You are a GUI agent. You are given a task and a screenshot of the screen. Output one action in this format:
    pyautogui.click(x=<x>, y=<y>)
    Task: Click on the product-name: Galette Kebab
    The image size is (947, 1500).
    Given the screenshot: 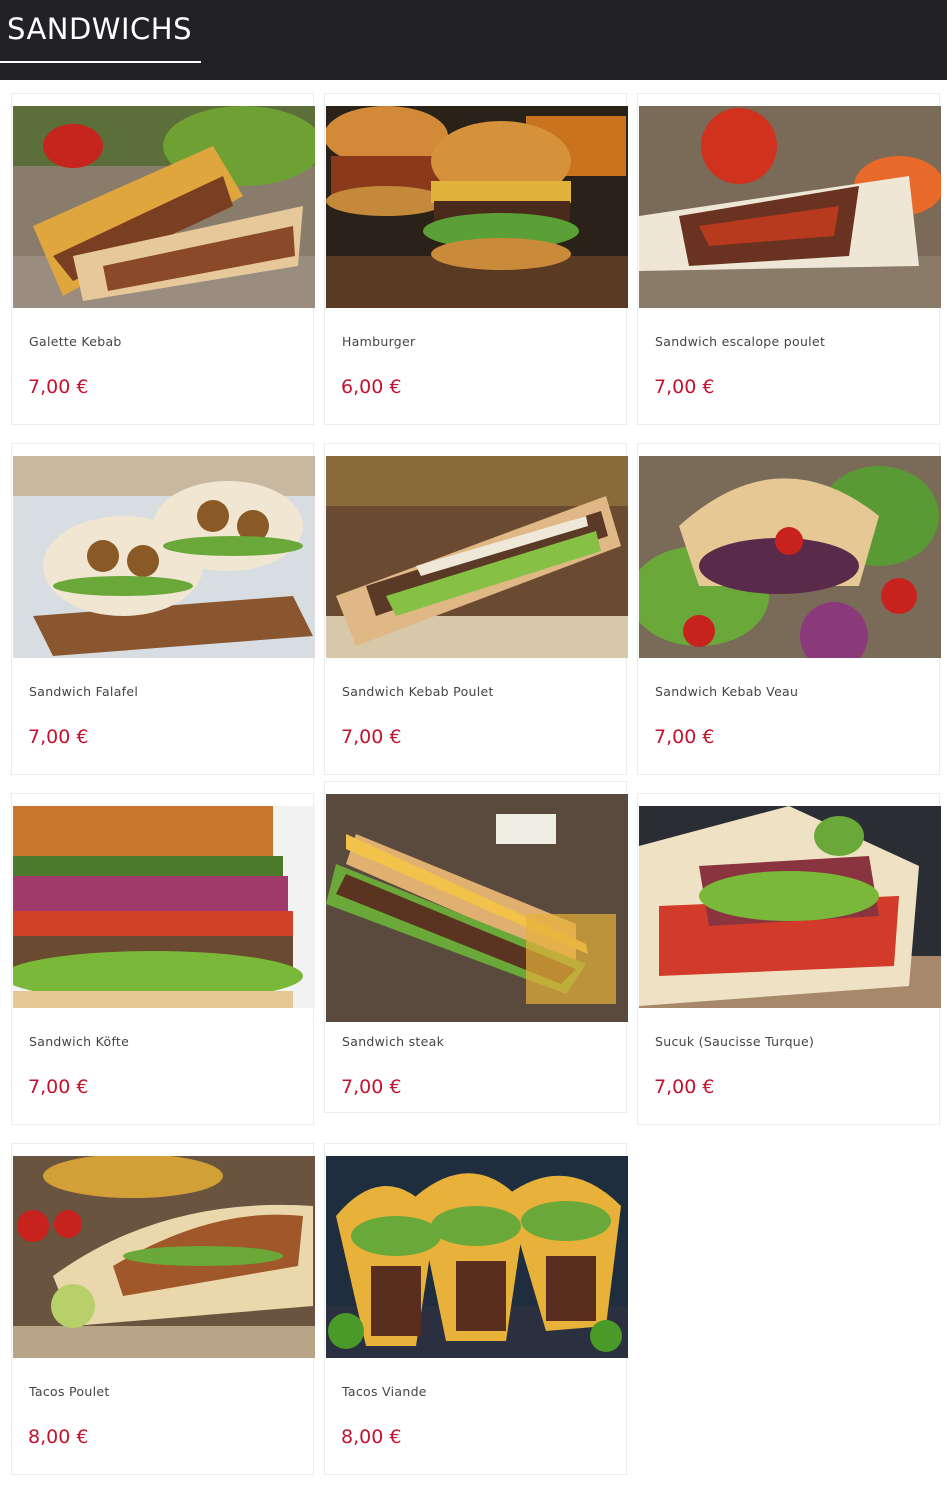 What is the action you would take?
    pyautogui.click(x=75, y=341)
    